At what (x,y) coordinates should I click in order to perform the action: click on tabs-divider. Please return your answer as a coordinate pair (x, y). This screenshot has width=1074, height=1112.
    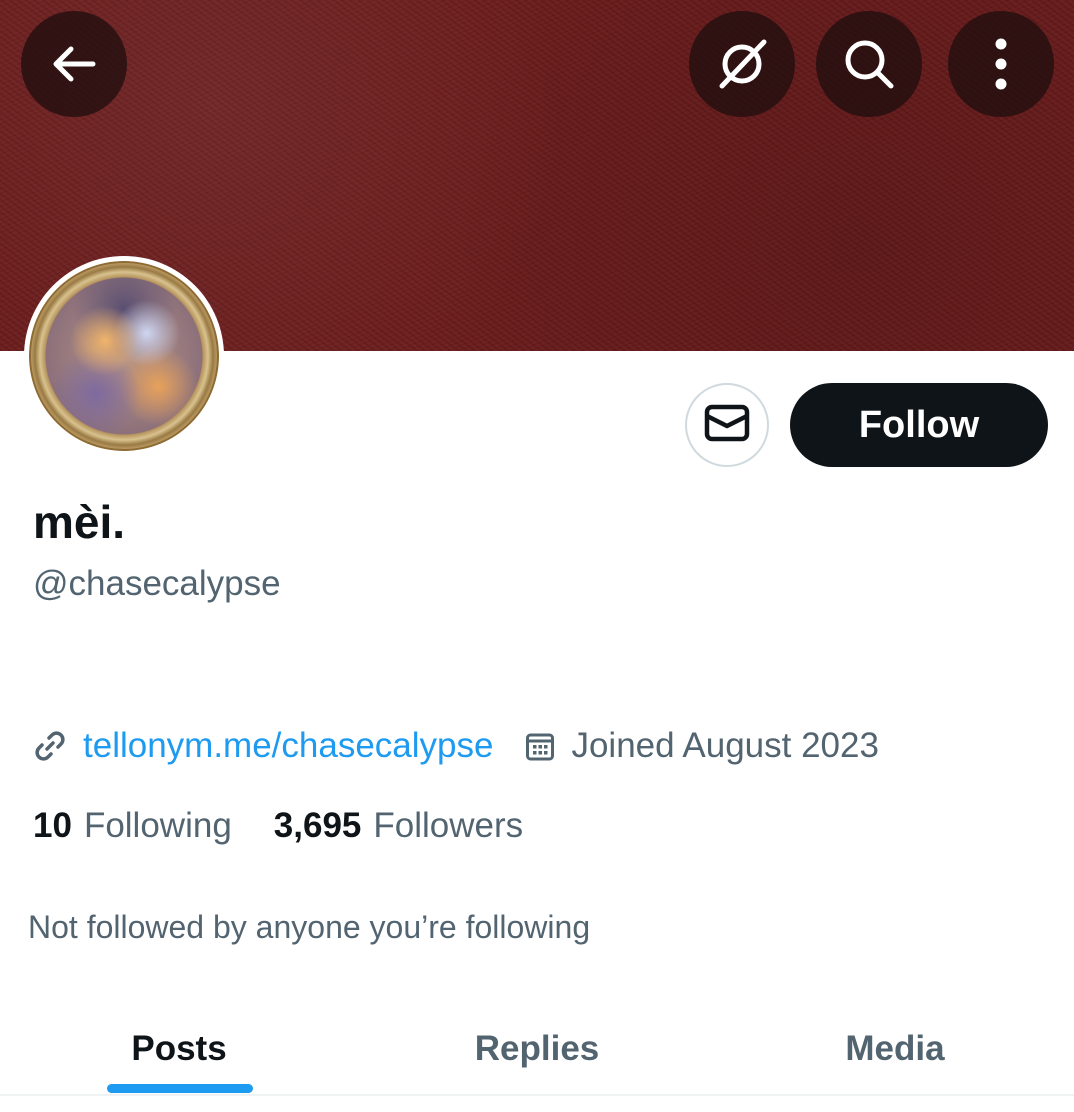
    Looking at the image, I should click on (537, 1095).